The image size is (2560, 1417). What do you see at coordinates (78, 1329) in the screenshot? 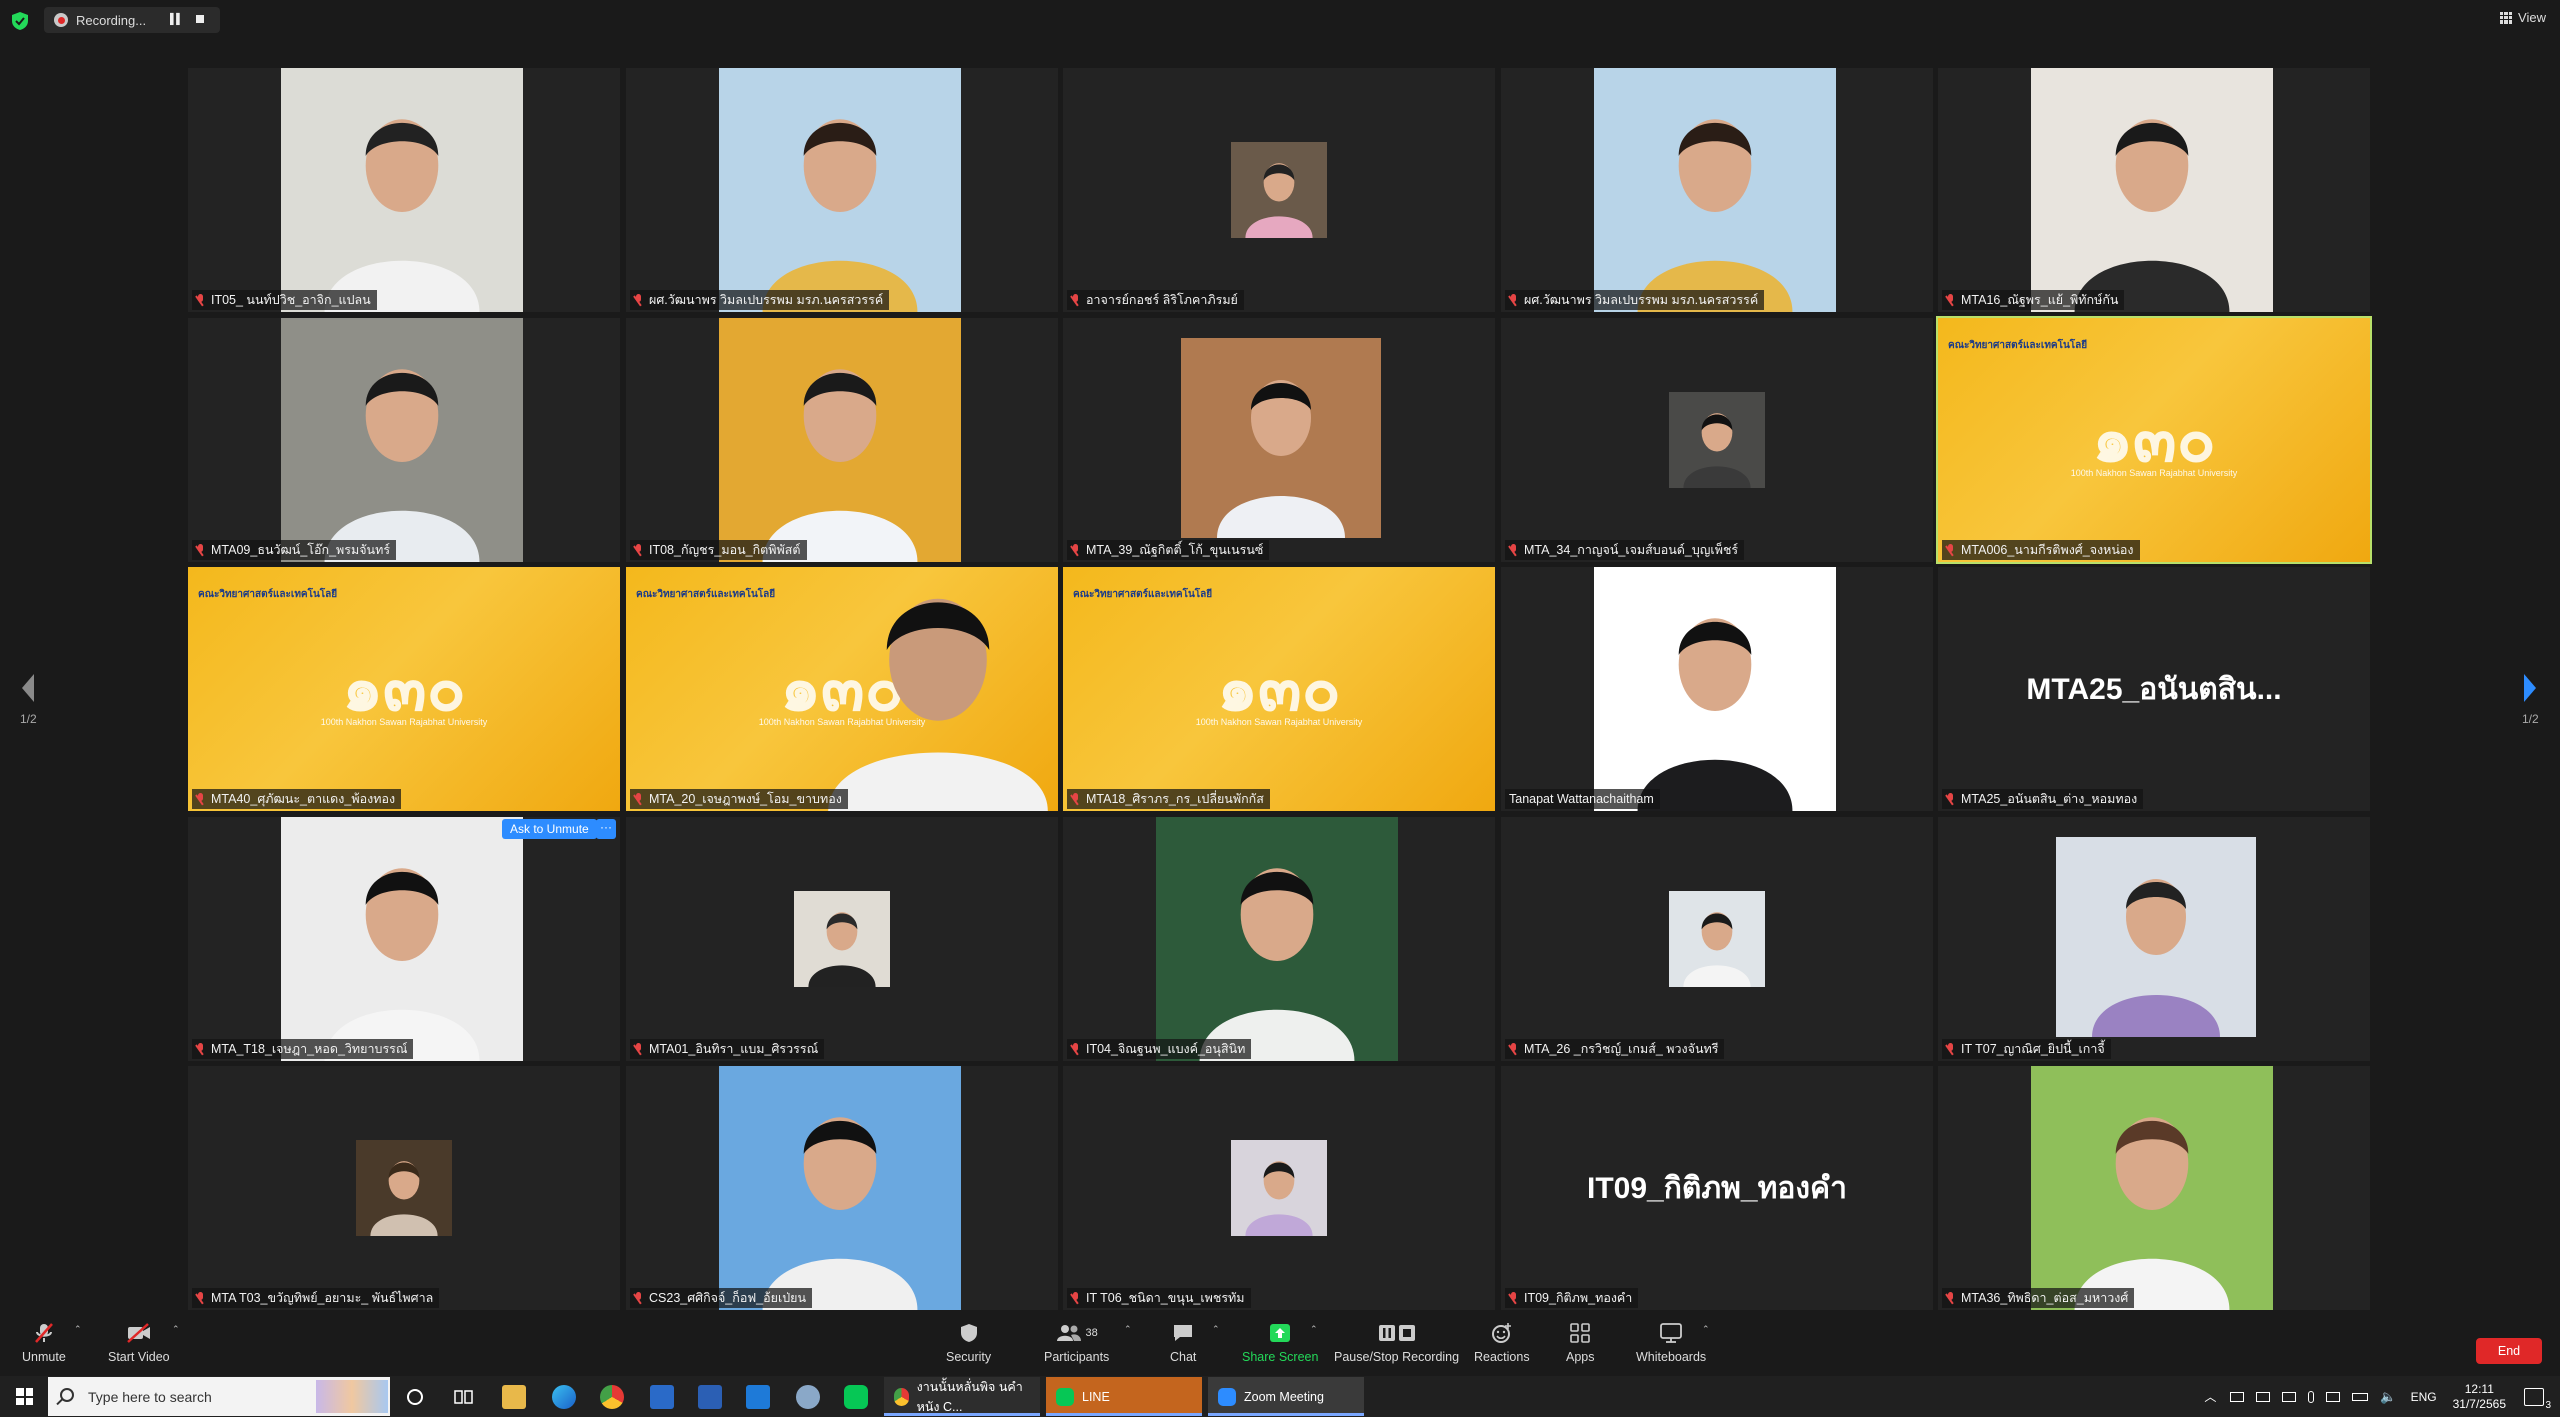
I see `audio-options-caret-icon: ⌃` at bounding box center [78, 1329].